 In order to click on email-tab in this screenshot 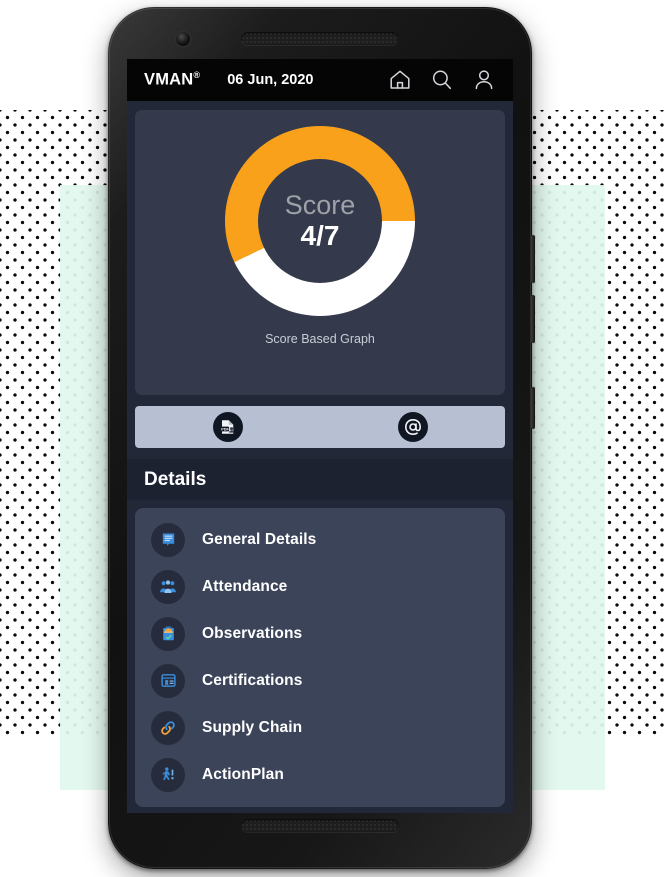, I will do `click(412, 427)`.